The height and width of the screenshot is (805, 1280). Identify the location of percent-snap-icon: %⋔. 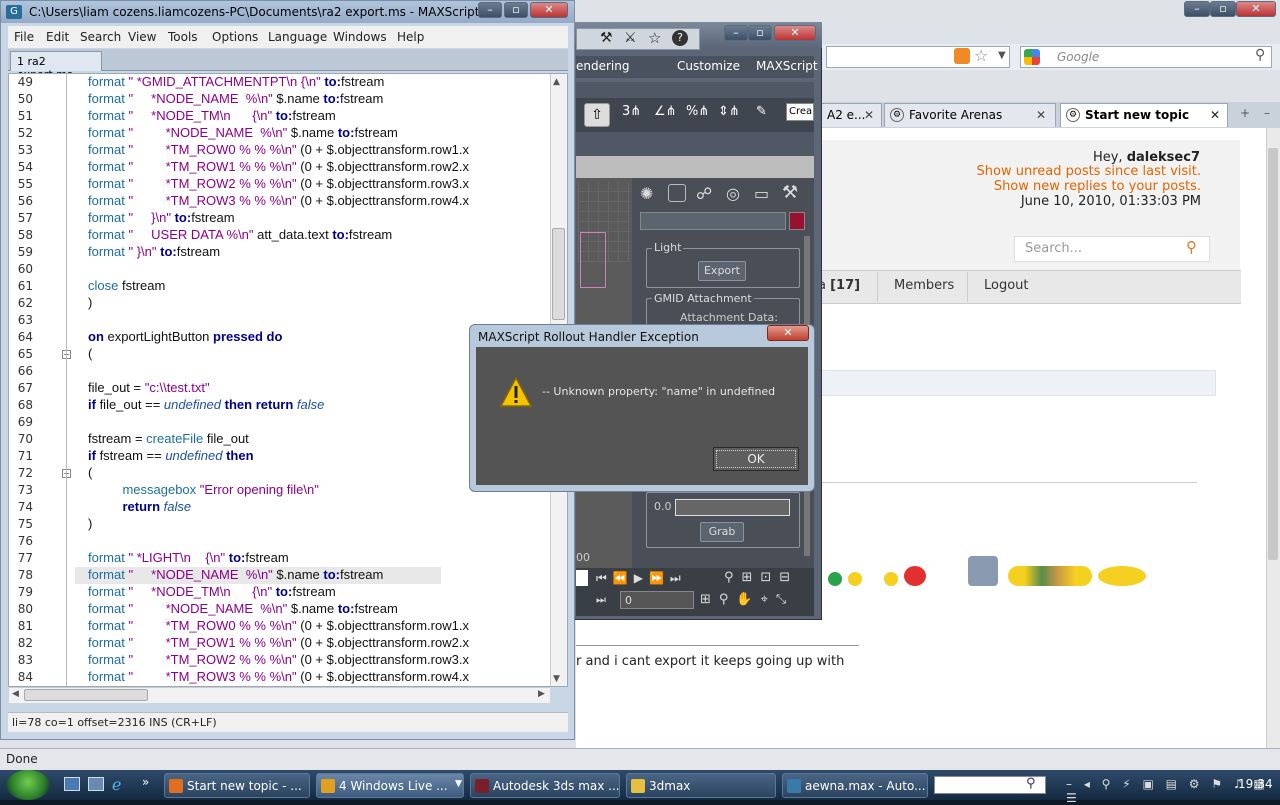
(697, 111).